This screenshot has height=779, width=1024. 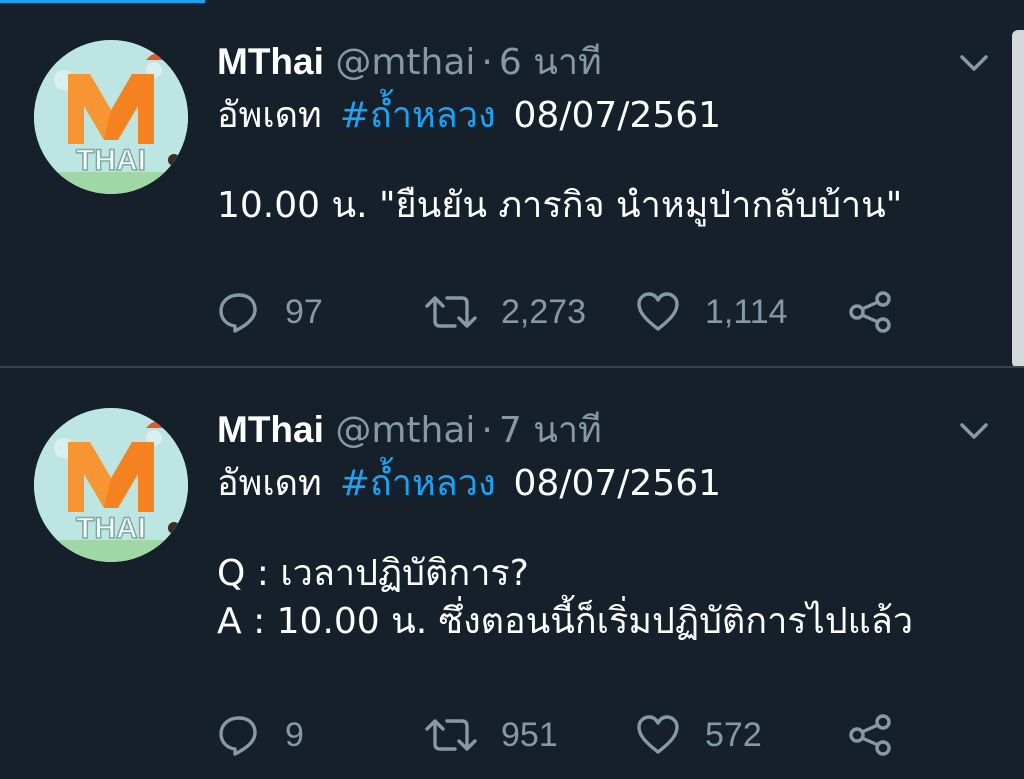 I want to click on reply-button: 9, so click(x=260, y=735).